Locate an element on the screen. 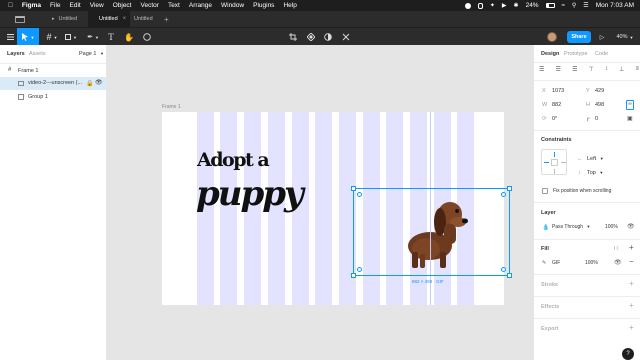 The image size is (640, 360). layer-row-video: video-2---unscreen (... 🔒 👁 is located at coordinates (53, 83).